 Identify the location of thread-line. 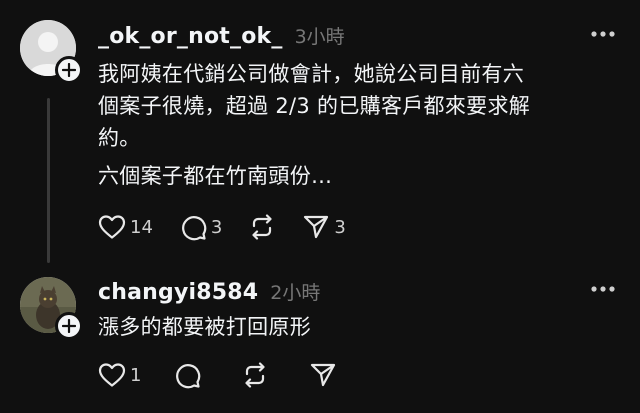
(48, 180).